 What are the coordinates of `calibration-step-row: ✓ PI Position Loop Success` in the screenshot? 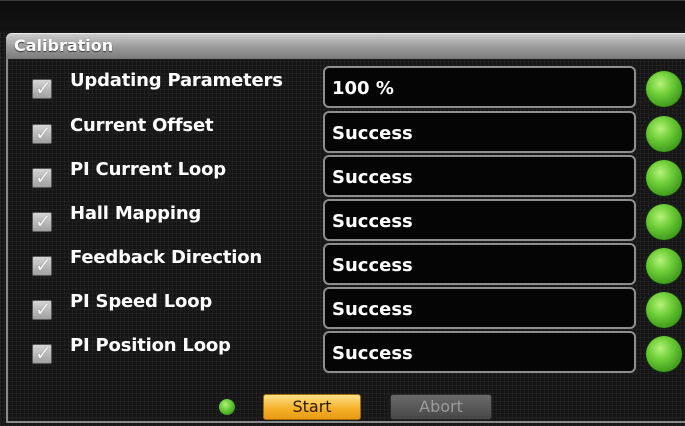 It's located at (342, 352).